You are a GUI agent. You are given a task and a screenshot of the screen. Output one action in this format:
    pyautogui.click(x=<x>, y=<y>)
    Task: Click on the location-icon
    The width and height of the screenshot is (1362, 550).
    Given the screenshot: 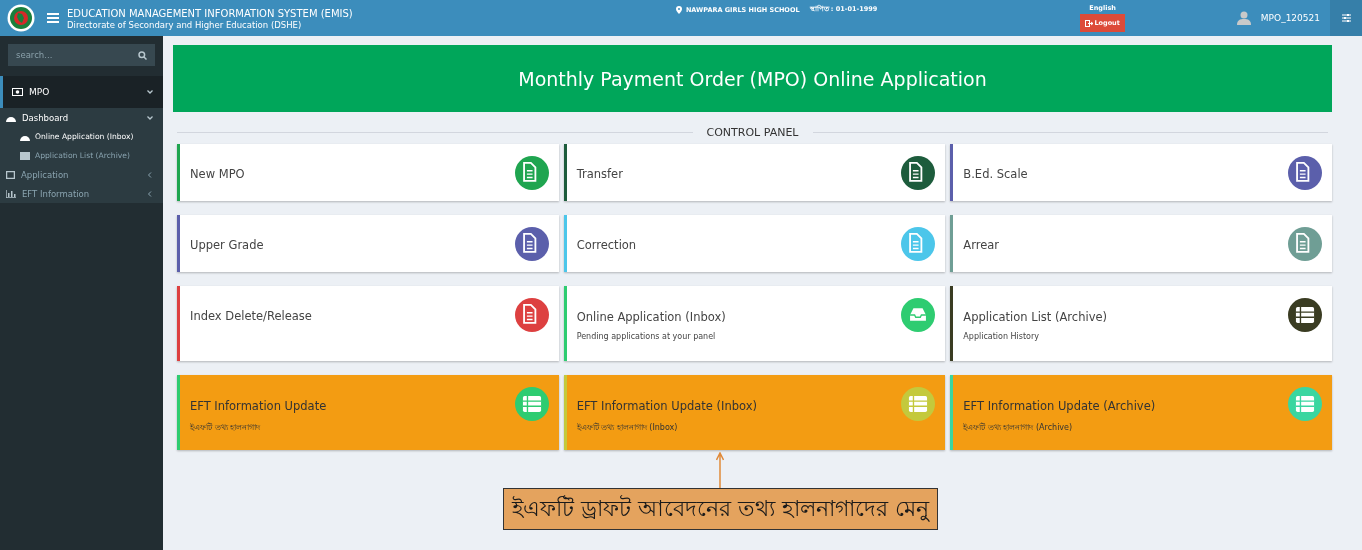 What is the action you would take?
    pyautogui.click(x=678, y=9)
    